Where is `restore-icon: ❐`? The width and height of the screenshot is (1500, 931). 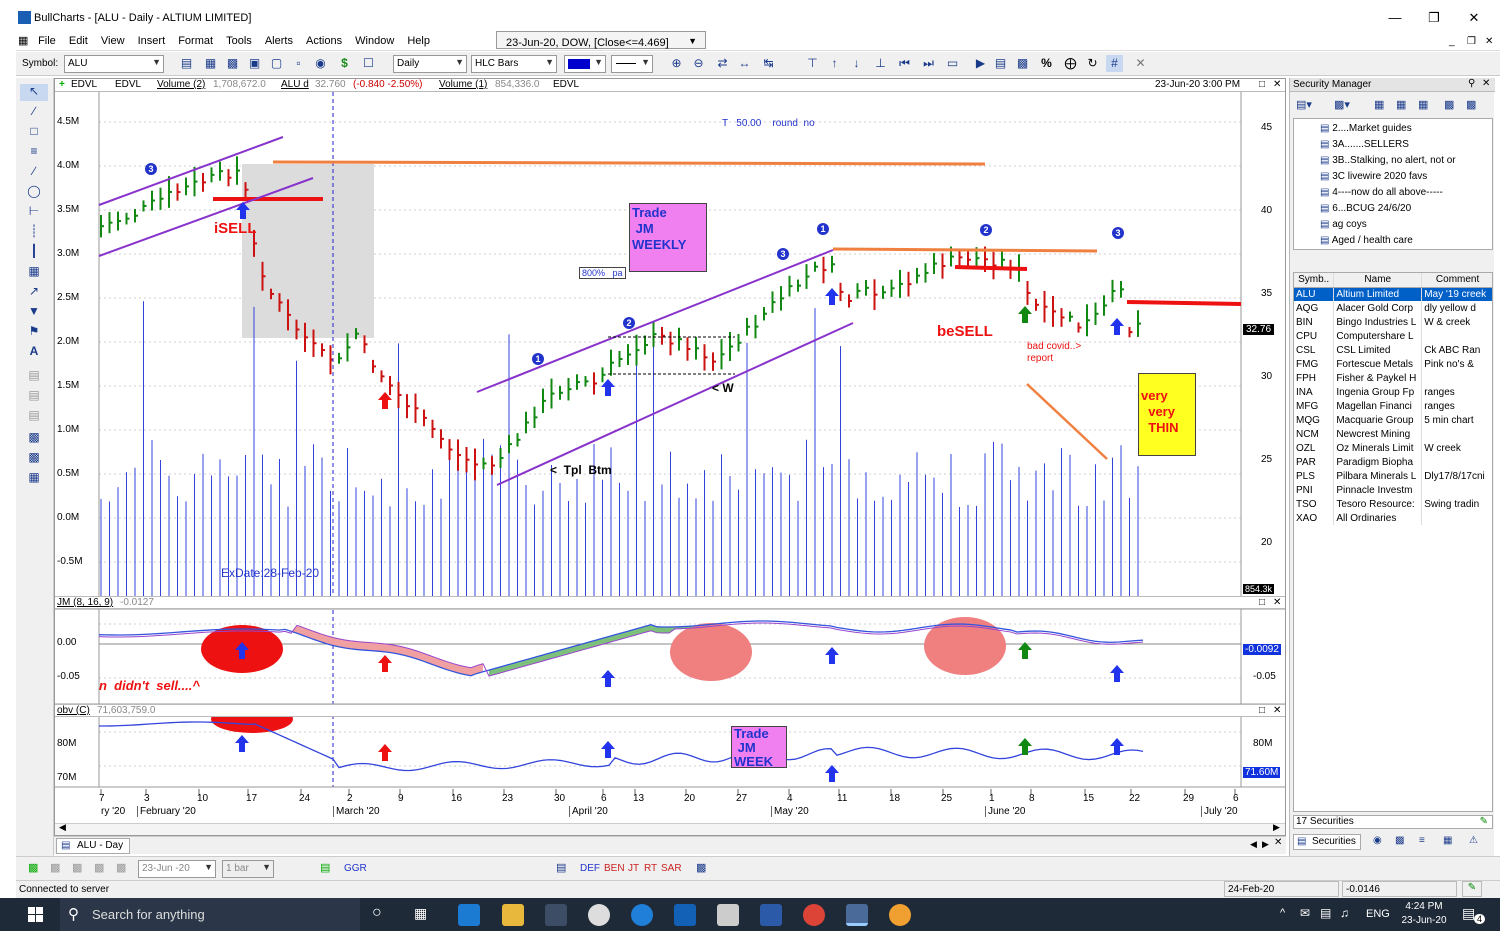 restore-icon: ❐ is located at coordinates (1434, 19).